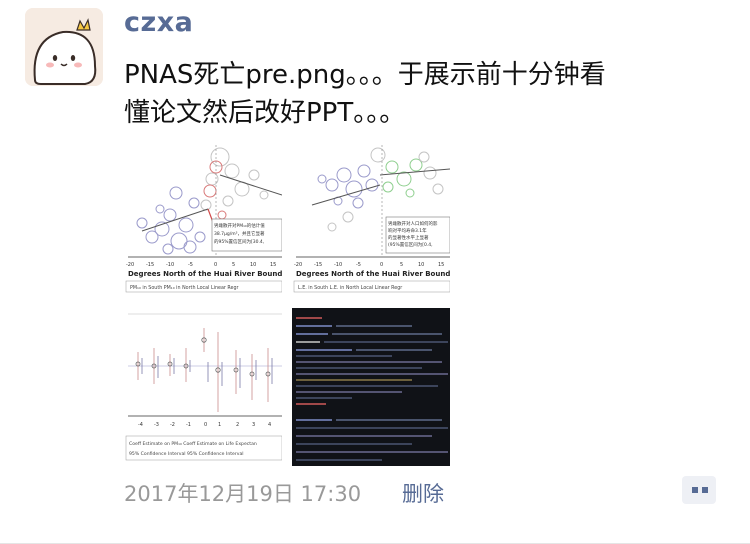  I want to click on svg-text: -4, so click(140, 425).